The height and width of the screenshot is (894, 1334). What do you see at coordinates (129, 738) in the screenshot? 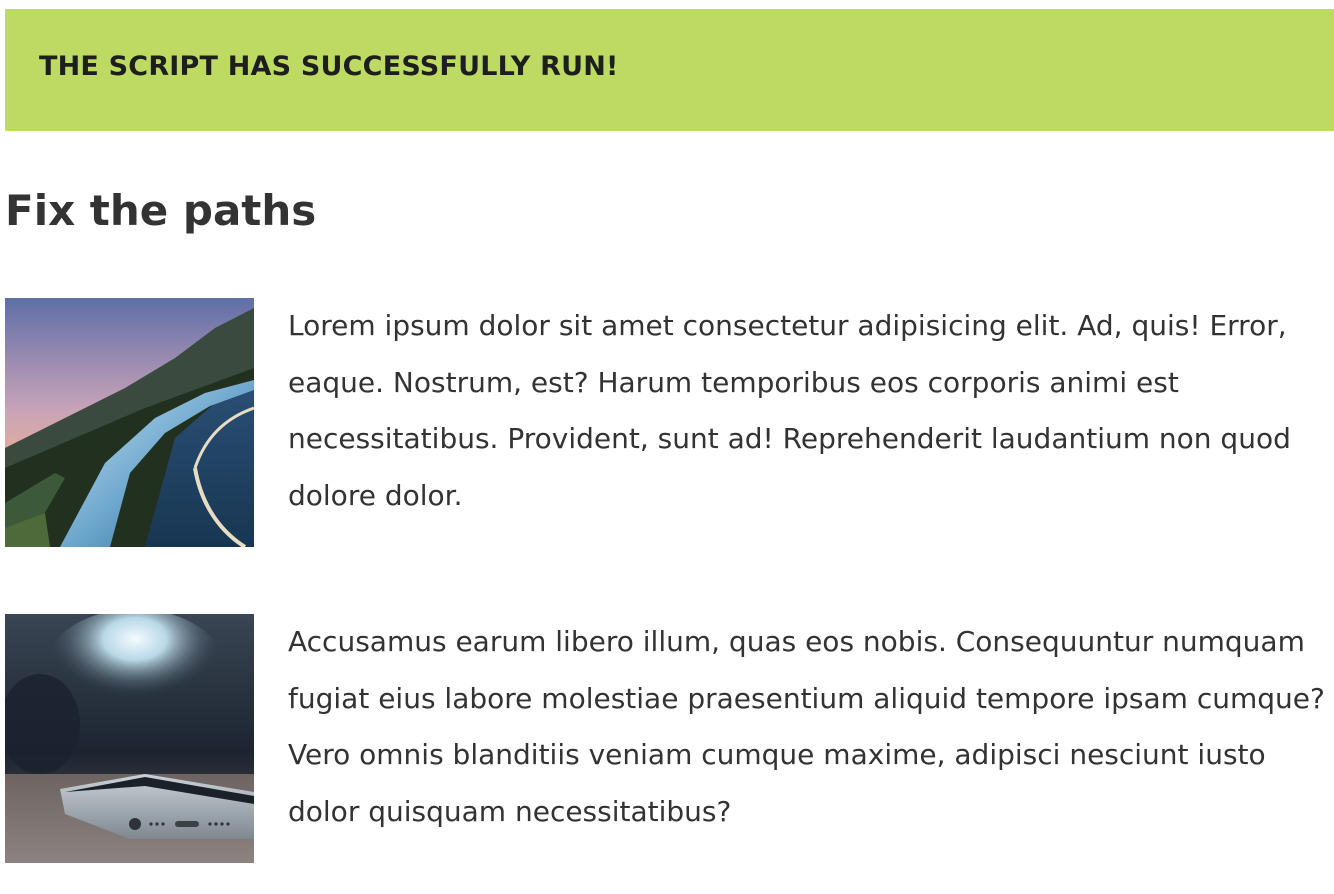
I see `smartphone-photo` at bounding box center [129, 738].